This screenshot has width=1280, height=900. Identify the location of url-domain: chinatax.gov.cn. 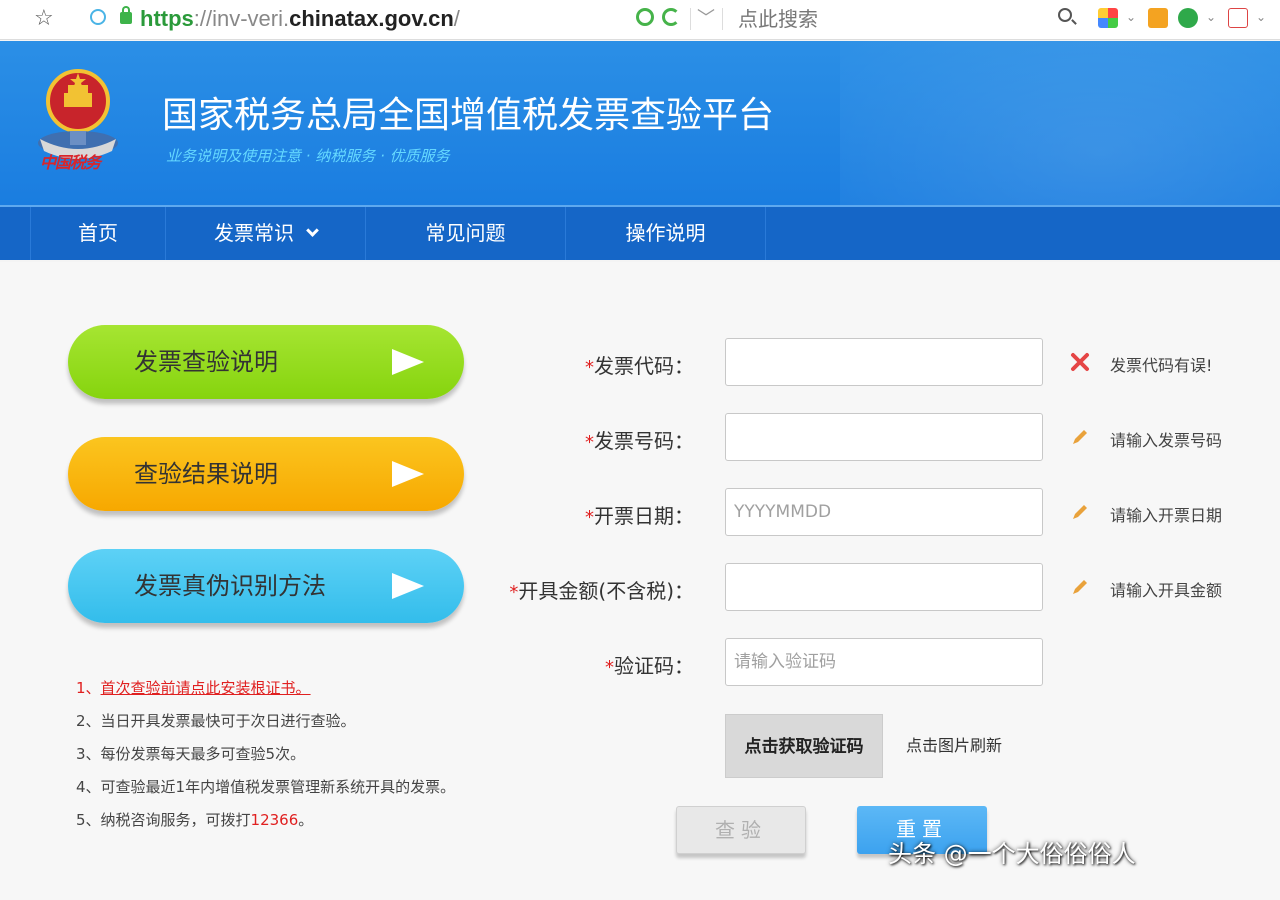
(371, 18).